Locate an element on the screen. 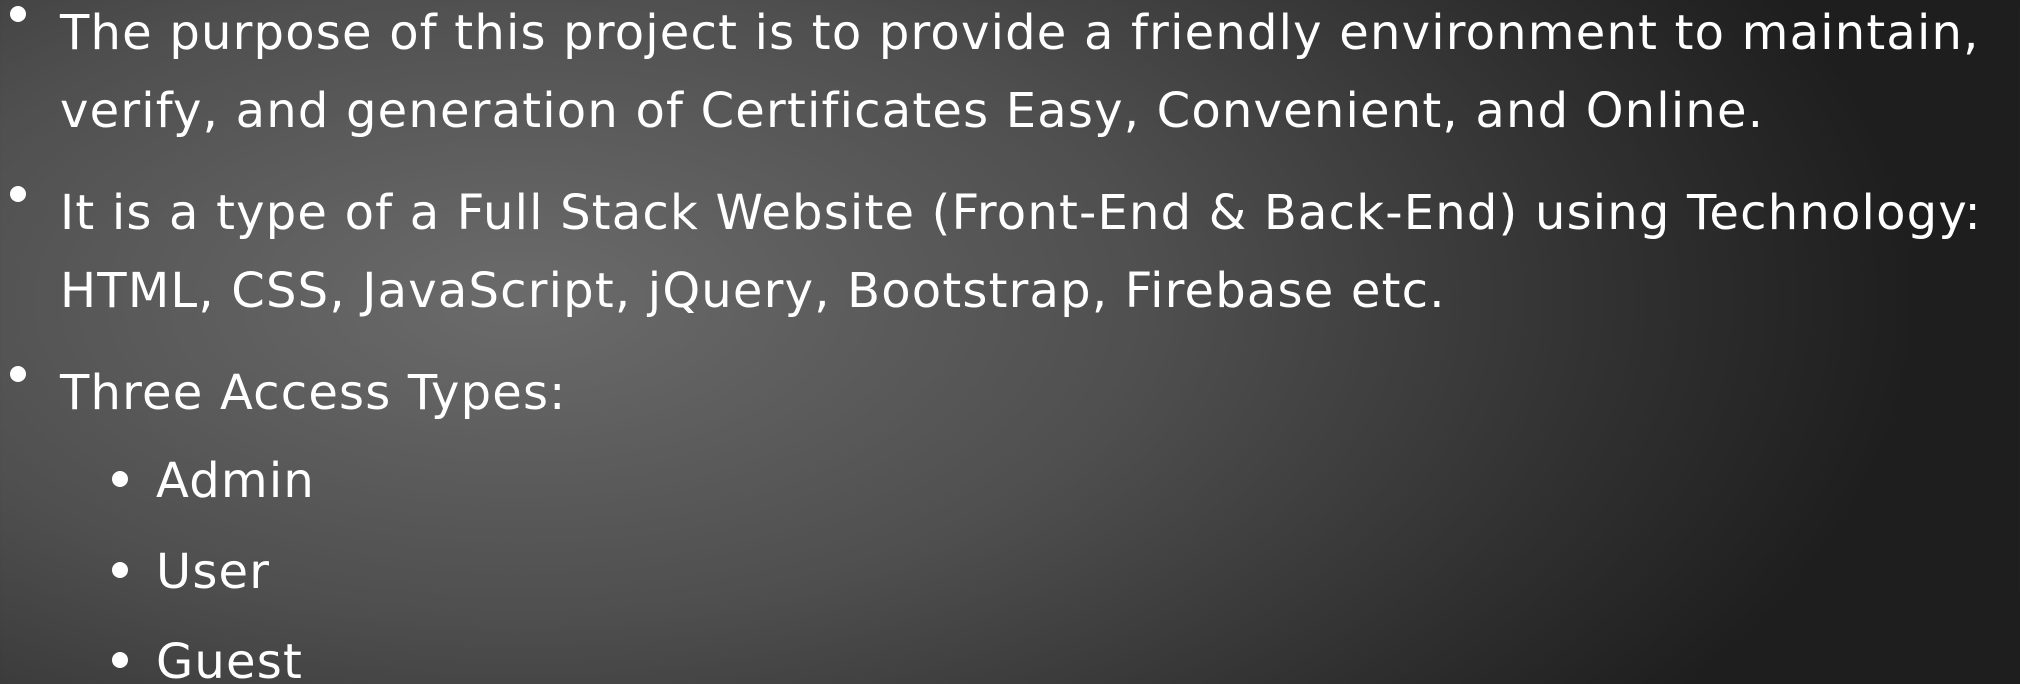  sub-bullet-text: Admin is located at coordinates (235, 481).